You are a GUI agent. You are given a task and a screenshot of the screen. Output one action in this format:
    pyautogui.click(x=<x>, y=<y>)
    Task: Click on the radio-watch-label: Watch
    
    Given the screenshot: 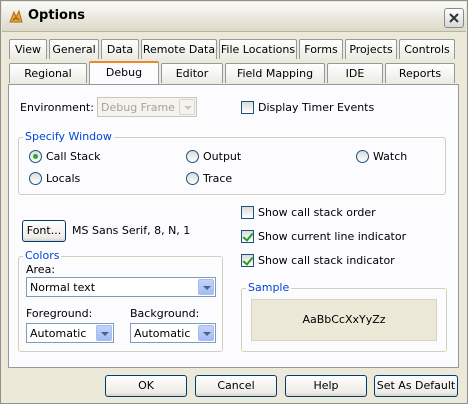 What is the action you would take?
    pyautogui.click(x=390, y=156)
    